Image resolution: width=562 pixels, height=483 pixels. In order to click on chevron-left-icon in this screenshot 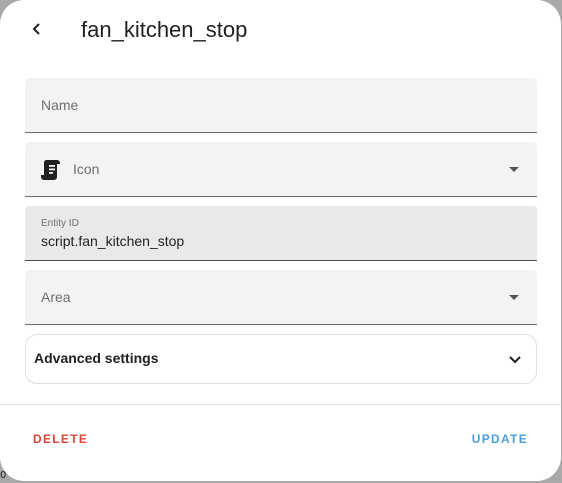, I will do `click(36, 29)`.